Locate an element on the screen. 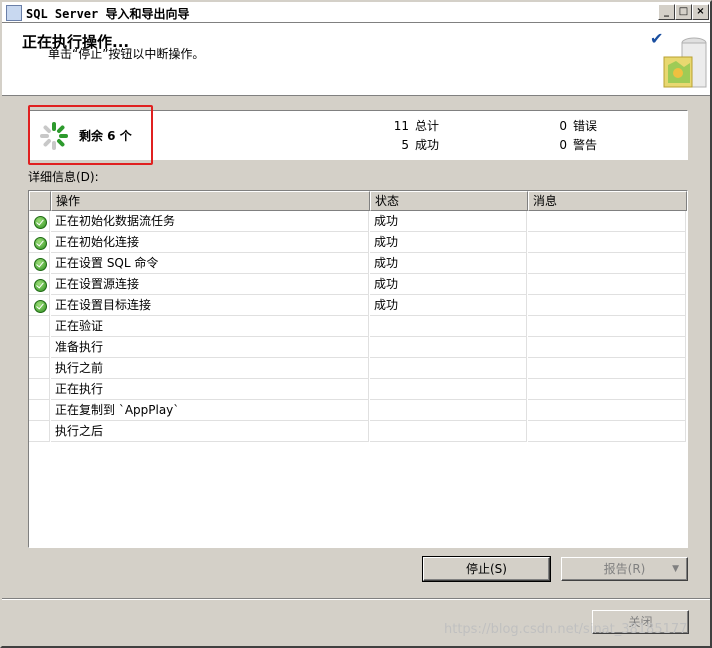  title-bar: SQL Server 导入和导出向导 _ □ × is located at coordinates (356, 12).